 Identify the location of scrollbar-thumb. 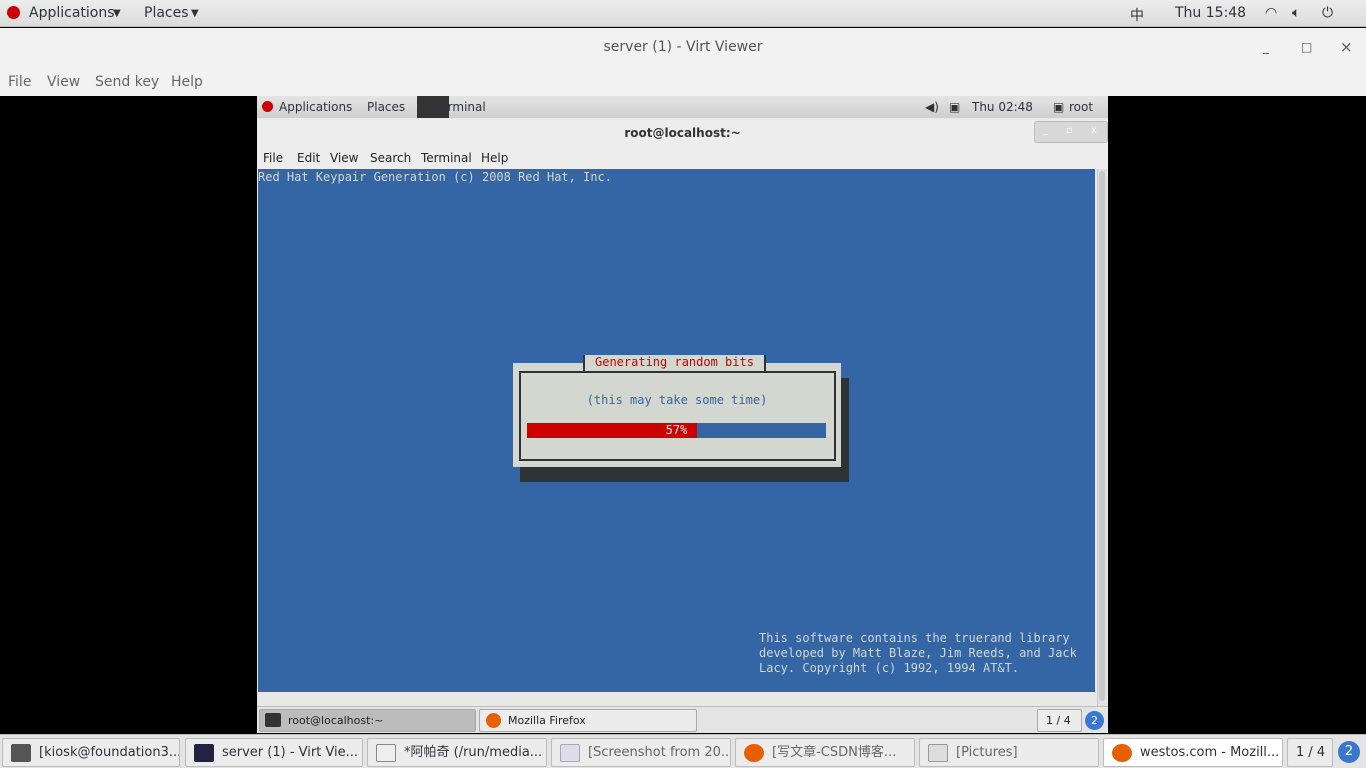
(1102, 436).